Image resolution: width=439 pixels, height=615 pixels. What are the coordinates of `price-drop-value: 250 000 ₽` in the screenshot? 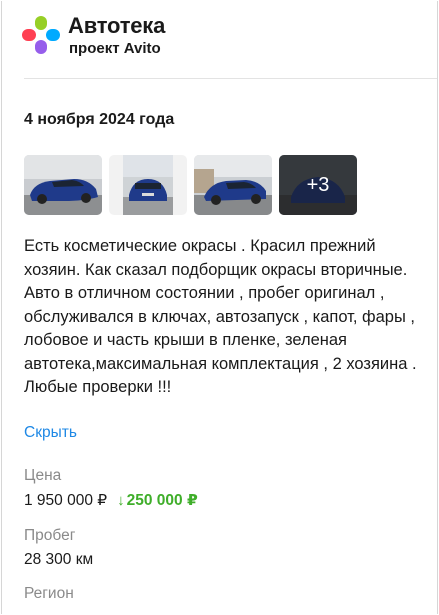 It's located at (162, 500).